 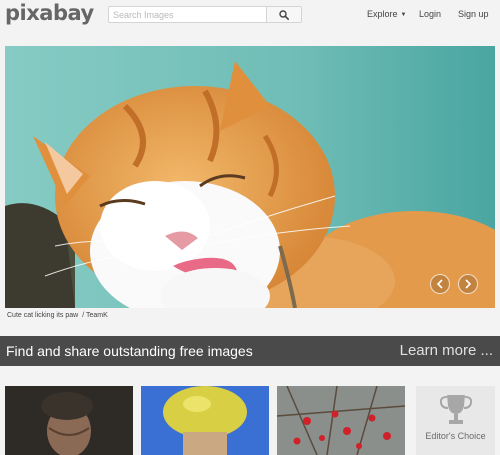 What do you see at coordinates (455, 436) in the screenshot?
I see `editors-choice-label: Editor's Choice` at bounding box center [455, 436].